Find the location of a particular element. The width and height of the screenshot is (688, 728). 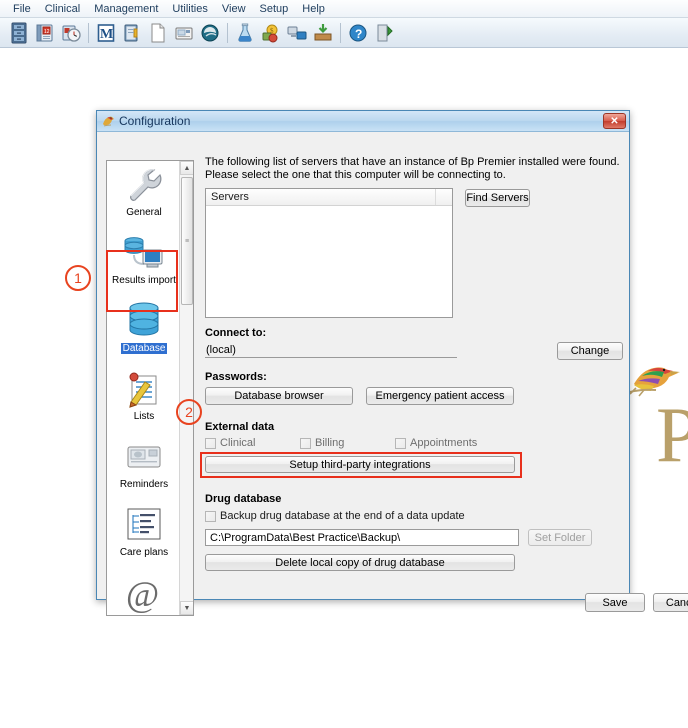

exit-door-icon is located at coordinates (384, 33).